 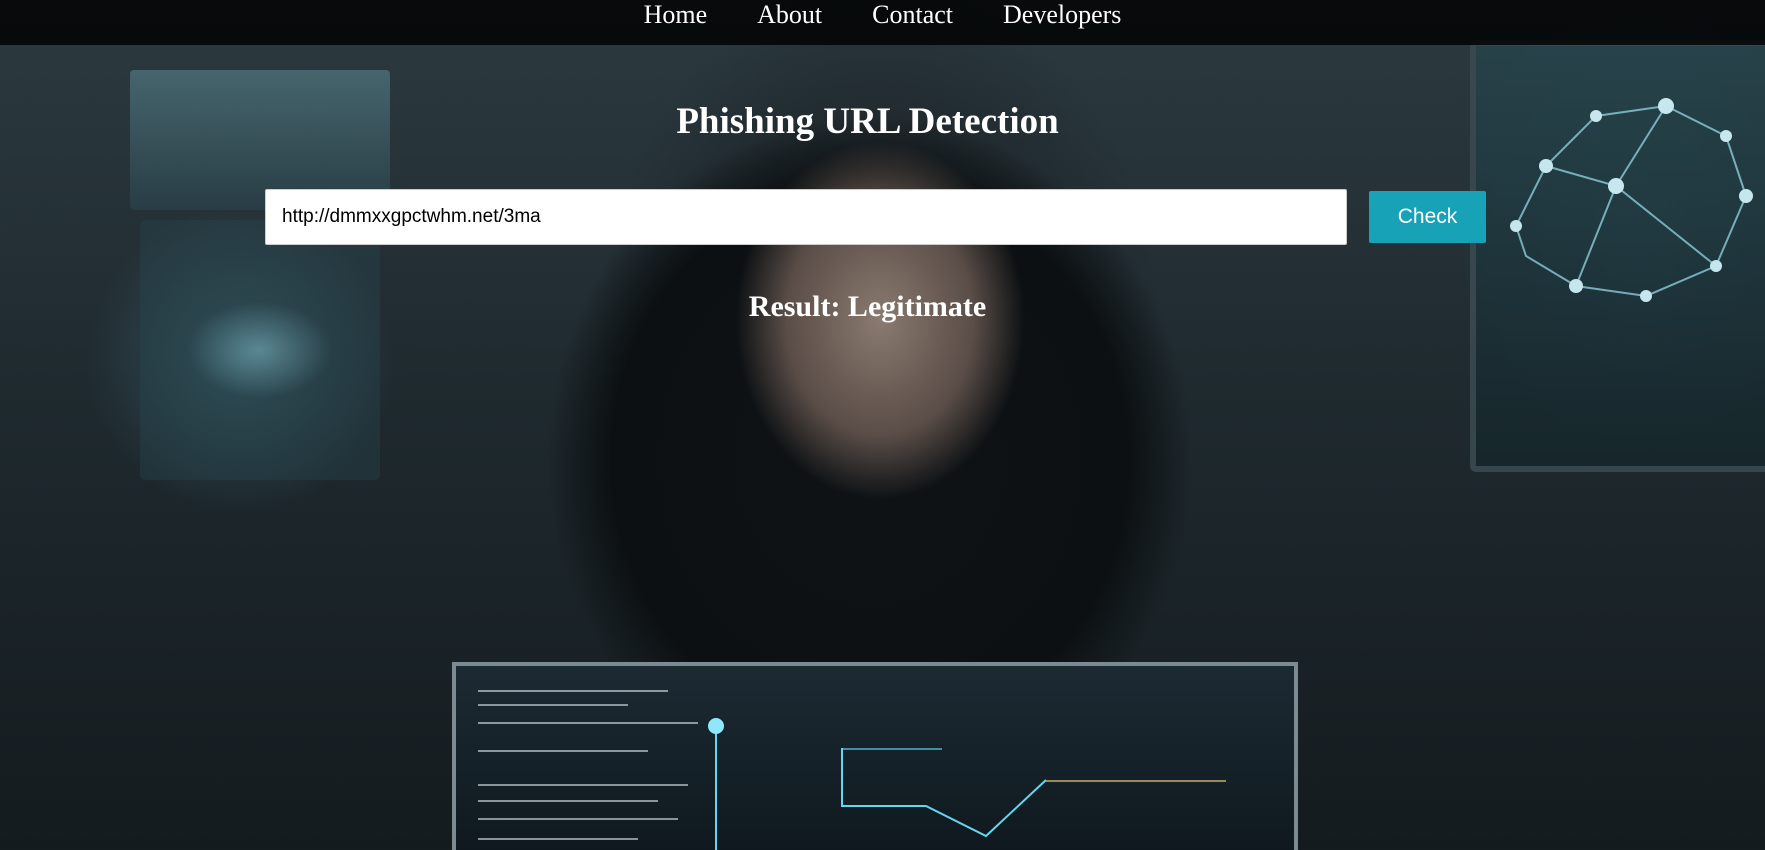 What do you see at coordinates (260, 350) in the screenshot?
I see `background-monitor-left-glow` at bounding box center [260, 350].